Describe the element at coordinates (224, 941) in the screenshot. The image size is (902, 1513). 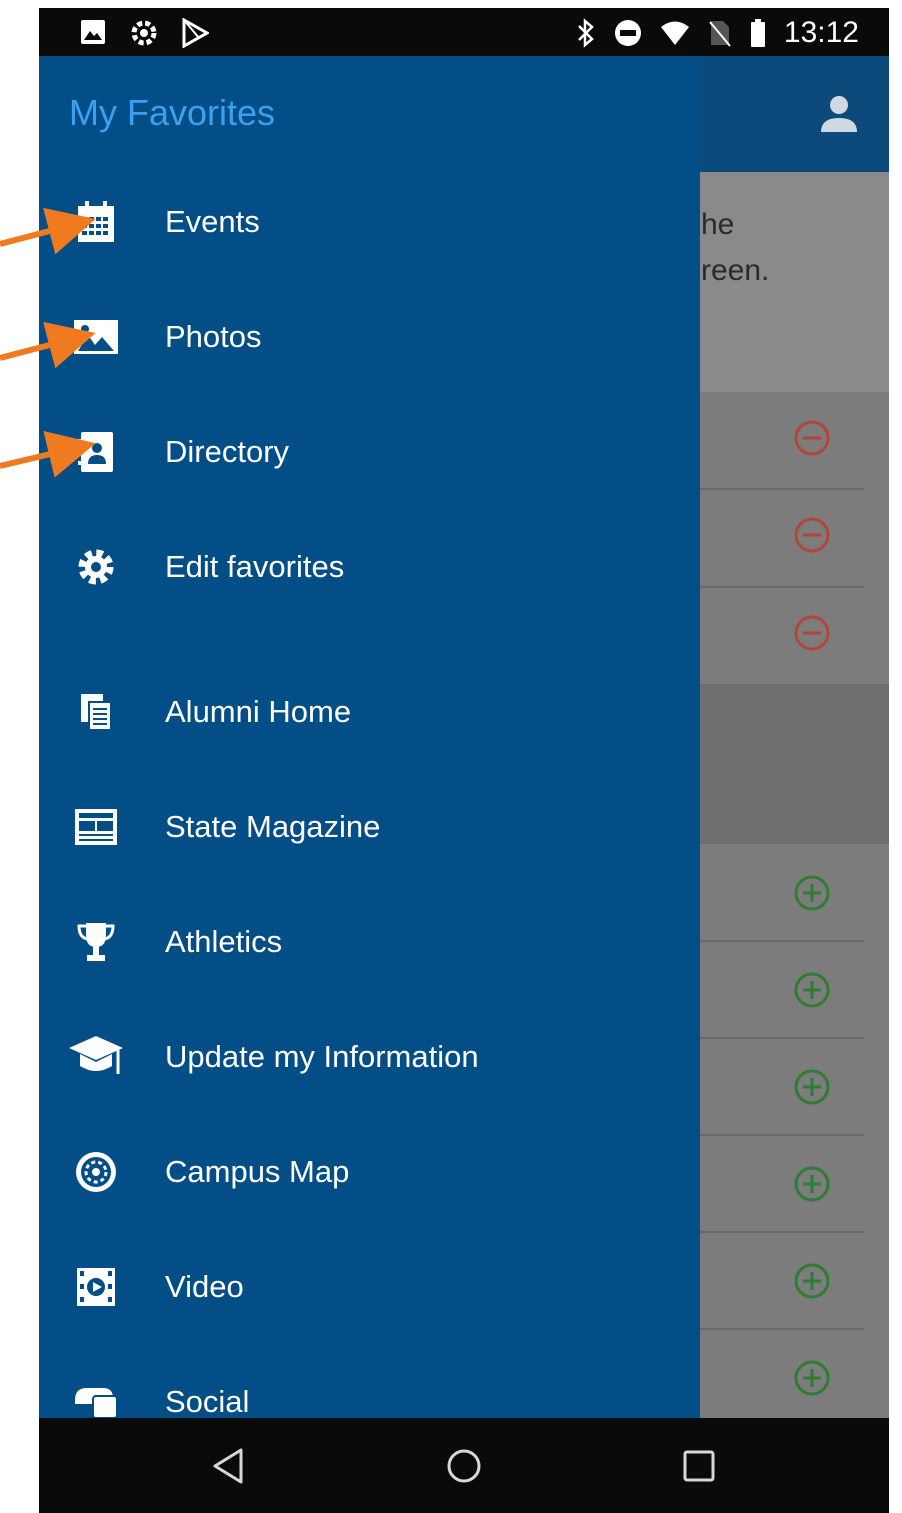
I see `drawer-item-label: Athletics` at that location.